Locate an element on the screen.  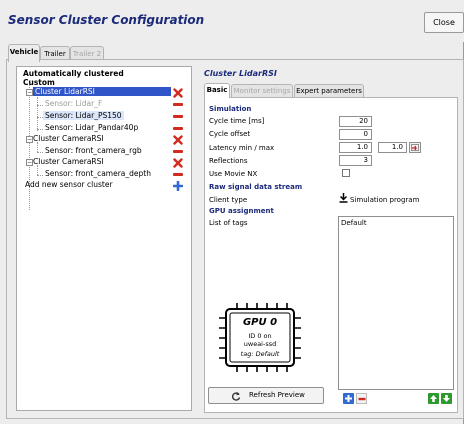
link-latency-button is located at coordinates (415, 147).